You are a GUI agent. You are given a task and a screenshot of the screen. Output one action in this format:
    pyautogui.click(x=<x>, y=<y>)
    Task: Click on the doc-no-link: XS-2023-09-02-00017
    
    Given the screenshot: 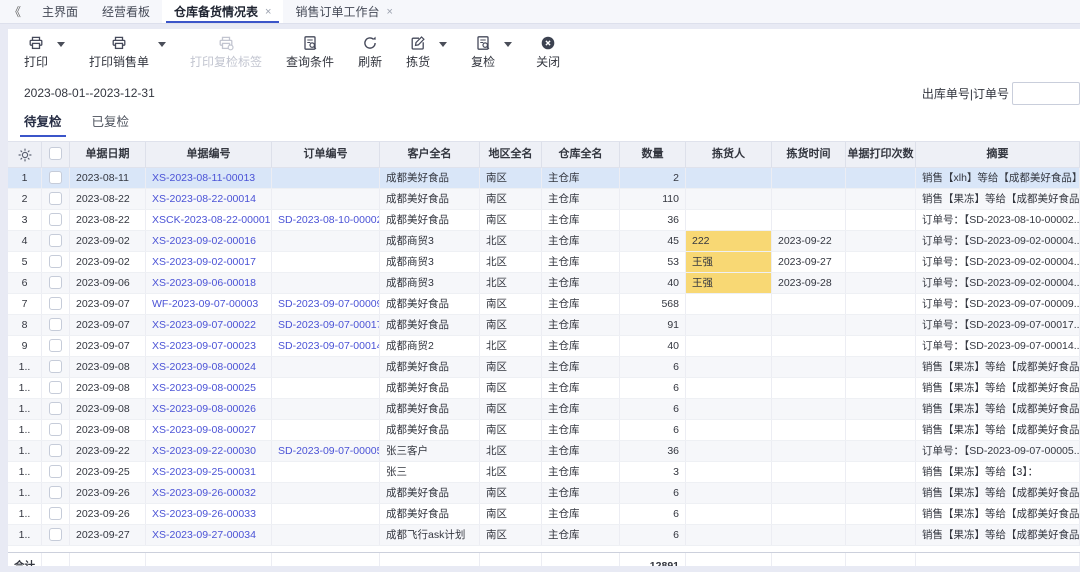 What is the action you would take?
    pyautogui.click(x=209, y=262)
    